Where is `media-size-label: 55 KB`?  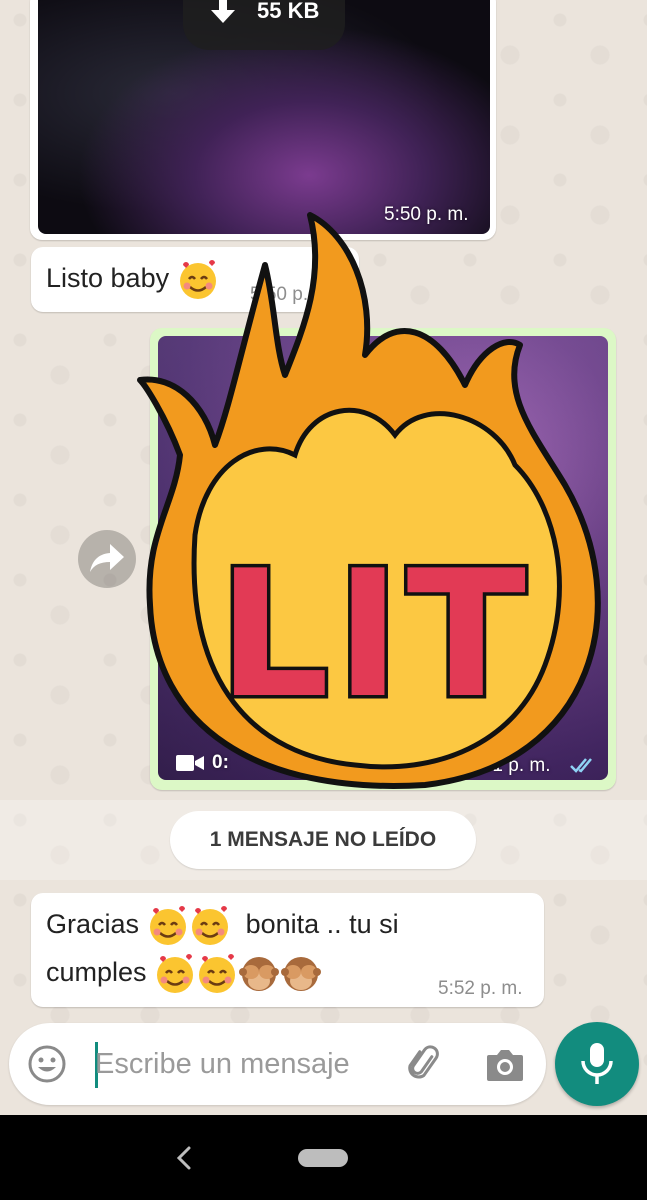 media-size-label: 55 KB is located at coordinates (288, 11).